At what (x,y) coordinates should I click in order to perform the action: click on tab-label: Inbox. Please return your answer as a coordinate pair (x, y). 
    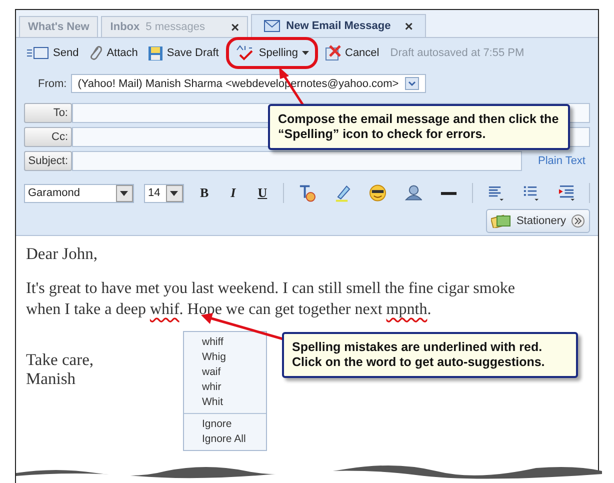
    Looking at the image, I should click on (125, 27).